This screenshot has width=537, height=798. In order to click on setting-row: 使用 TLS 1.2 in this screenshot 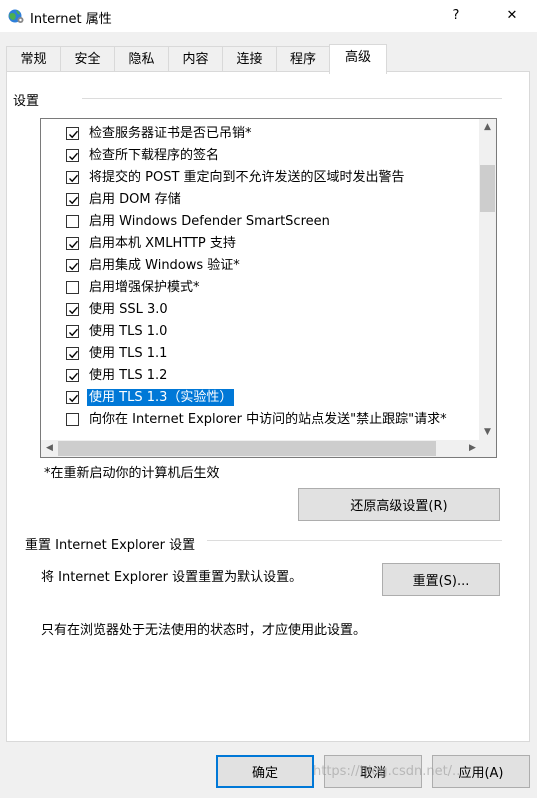, I will do `click(261, 376)`.